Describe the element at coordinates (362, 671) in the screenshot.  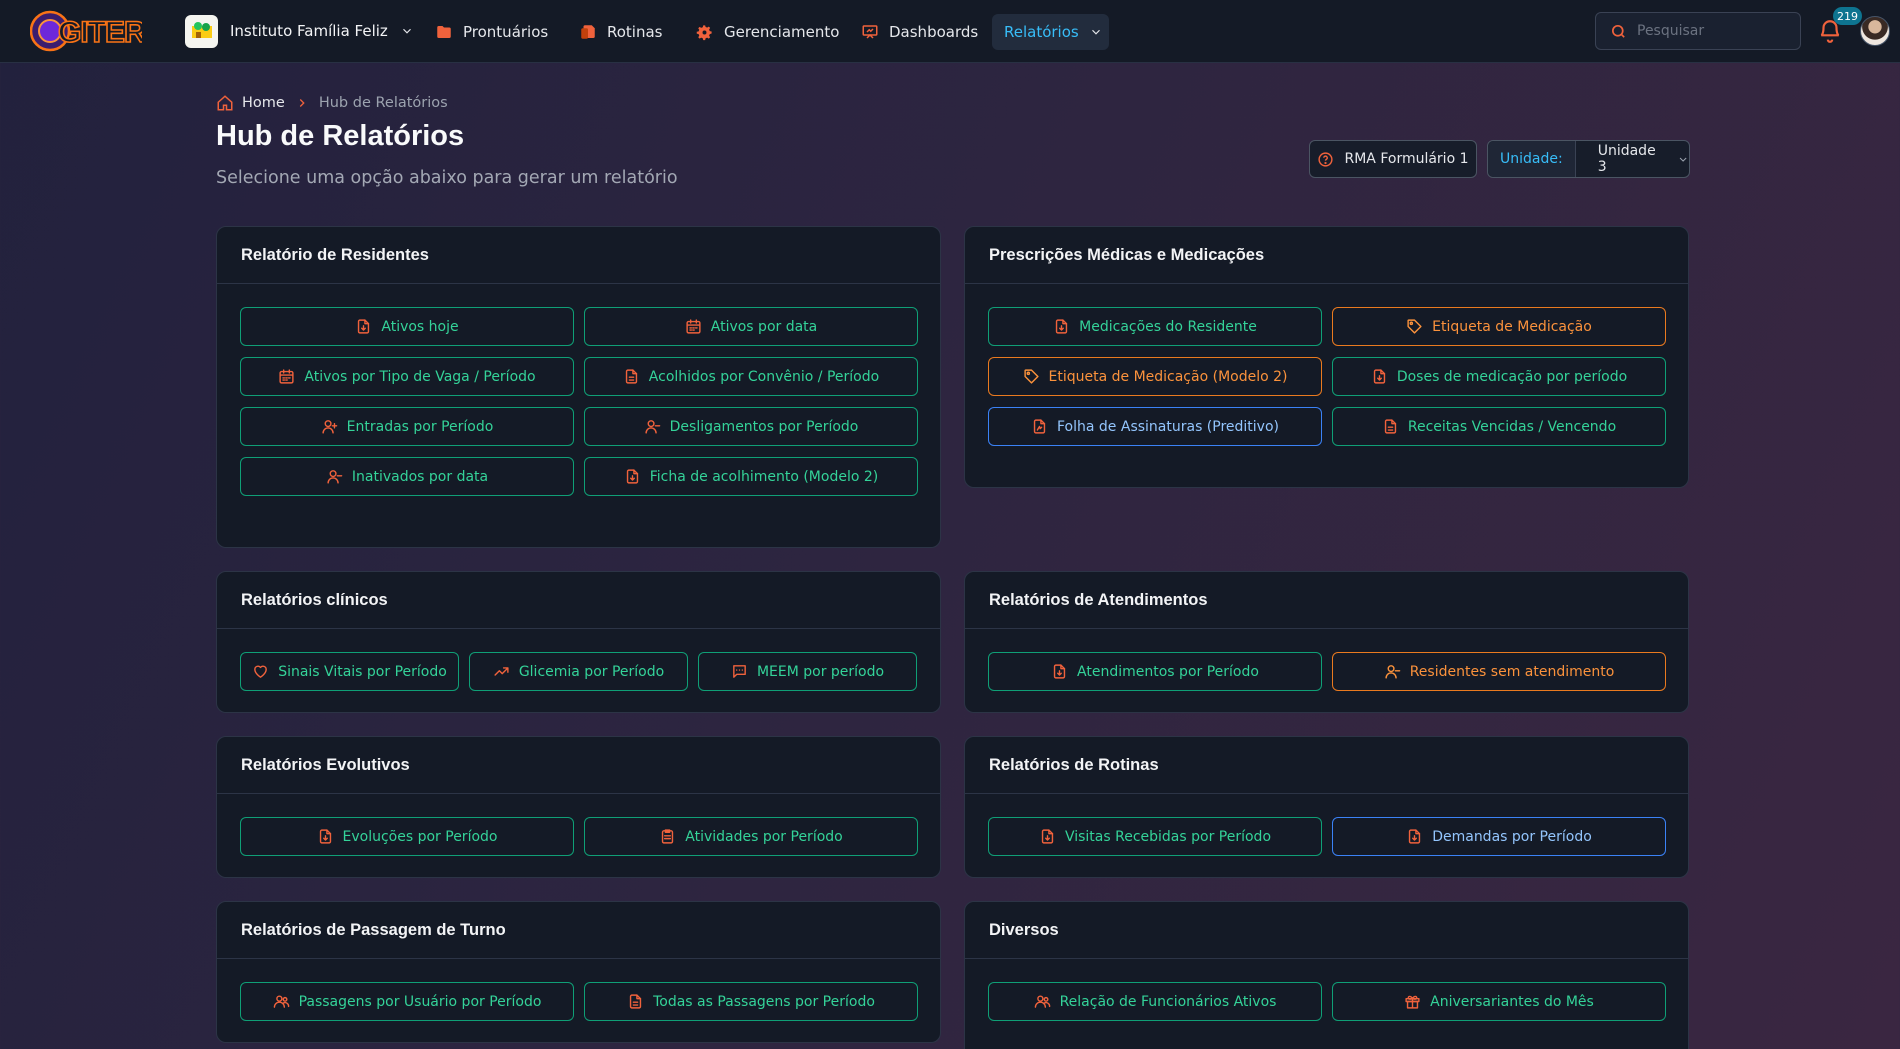
I see `report-button-label: Sinais Vitais por Período` at that location.